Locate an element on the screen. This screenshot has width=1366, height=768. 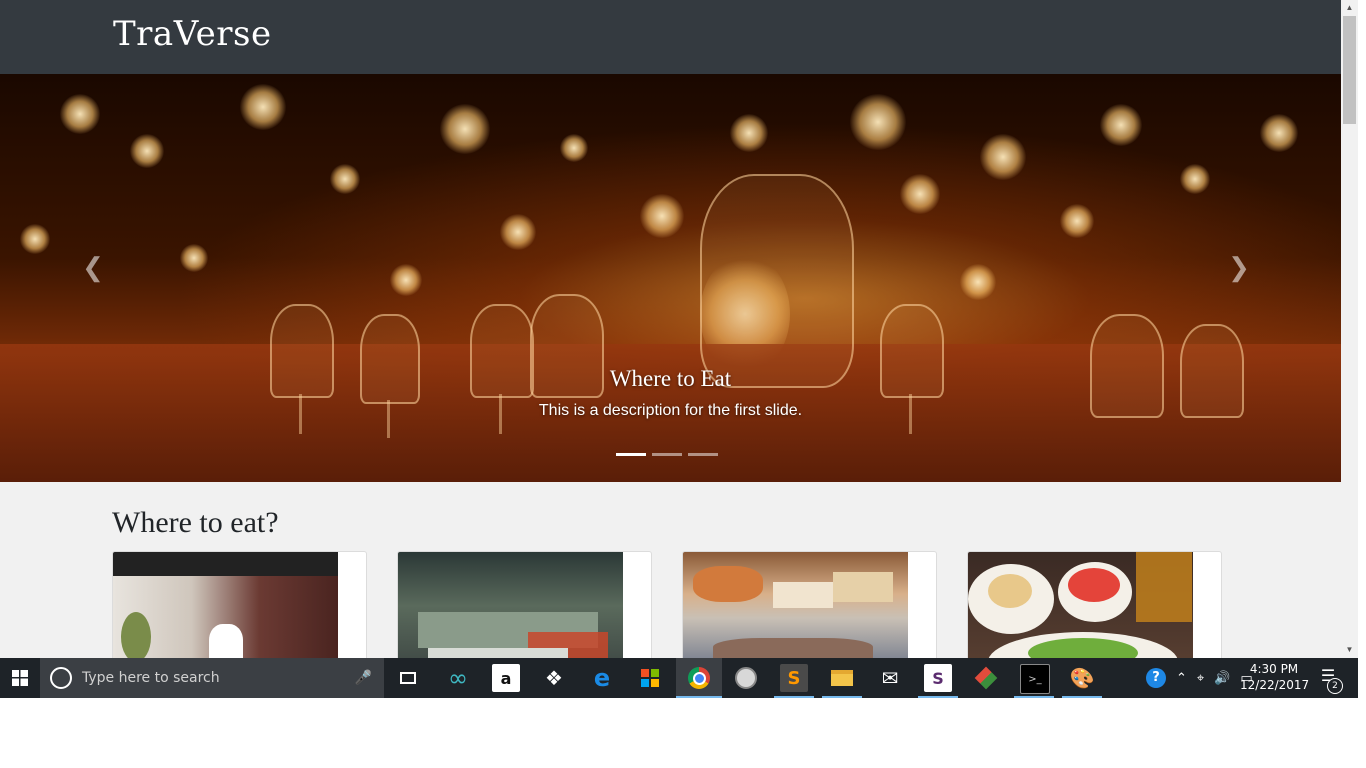
slack-icon: S is located at coordinates (938, 678).